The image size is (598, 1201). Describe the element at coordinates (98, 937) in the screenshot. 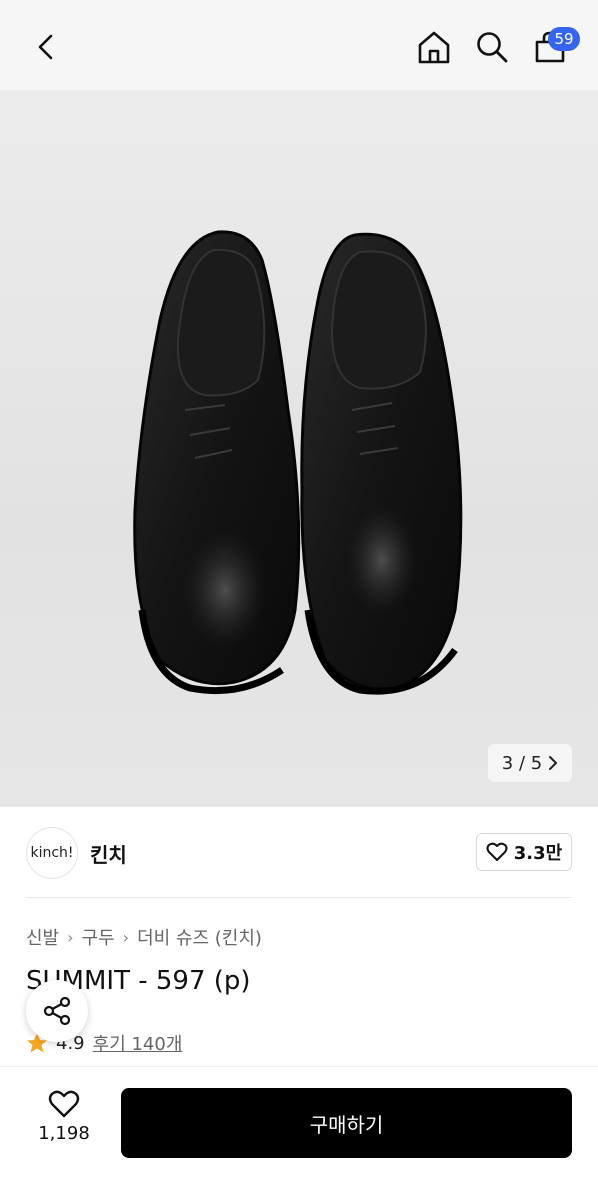

I see `breadcrumb-item-dress-shoes: 구두` at that location.